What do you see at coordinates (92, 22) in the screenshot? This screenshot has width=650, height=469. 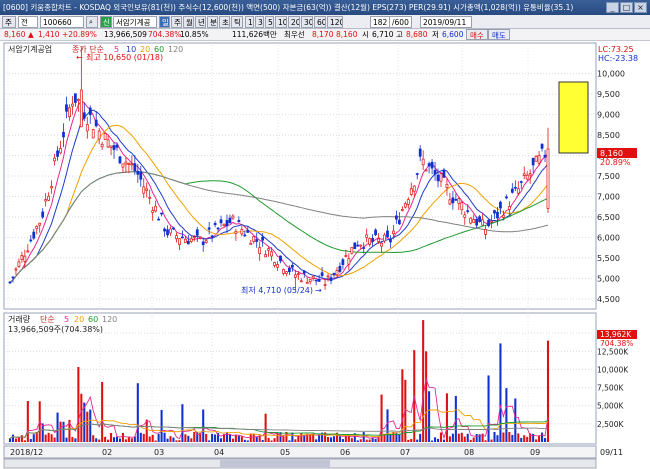 I see `magnifier-icon: ⌕` at bounding box center [92, 22].